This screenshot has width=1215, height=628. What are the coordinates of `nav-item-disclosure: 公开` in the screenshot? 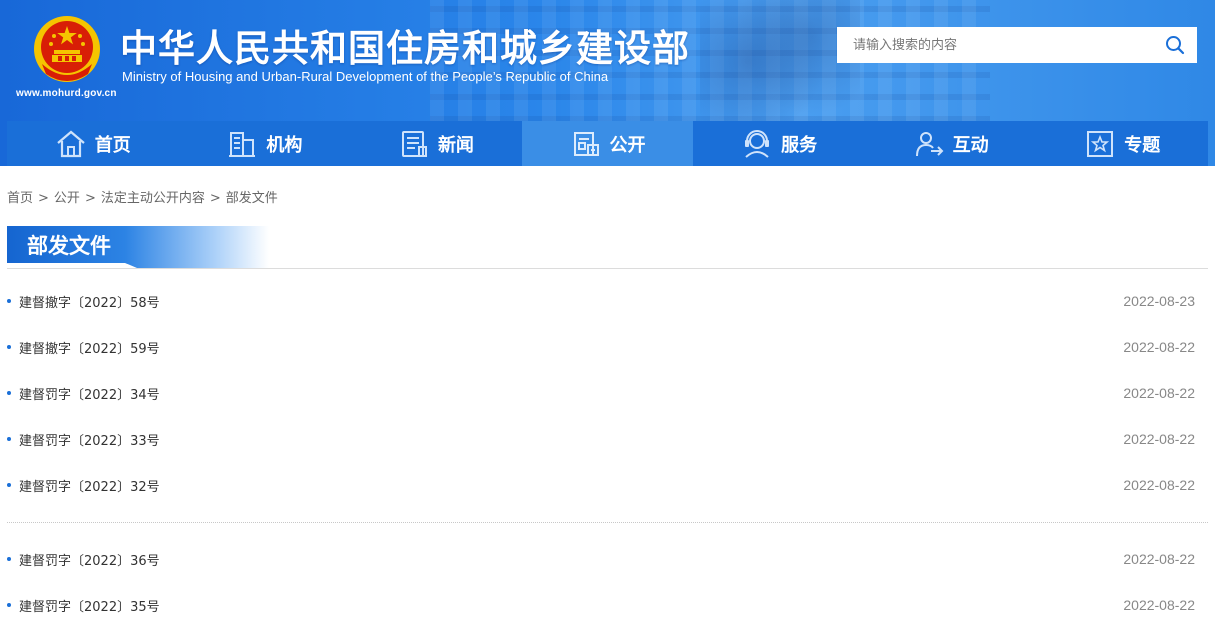 It's located at (607, 143).